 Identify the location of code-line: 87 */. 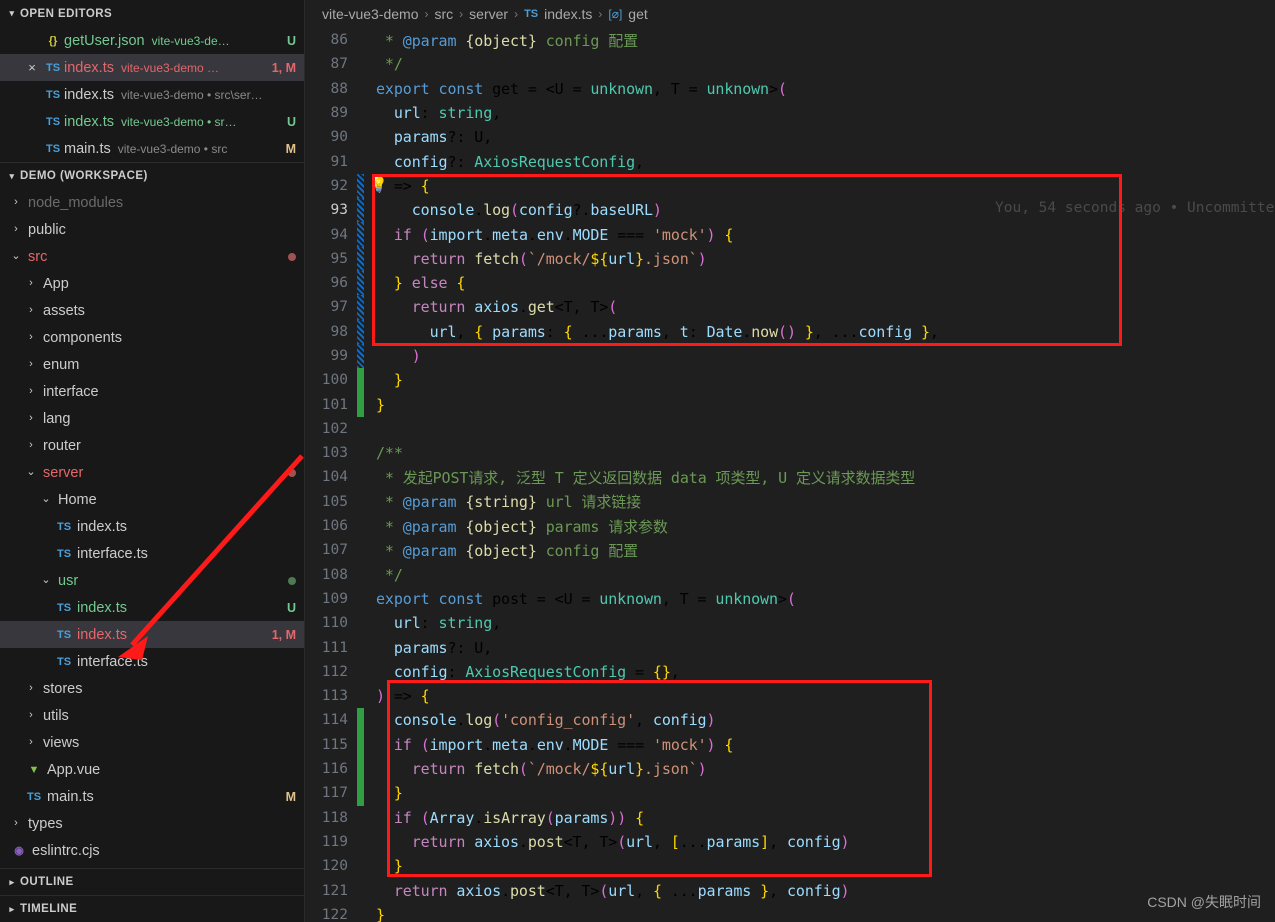
(790, 64).